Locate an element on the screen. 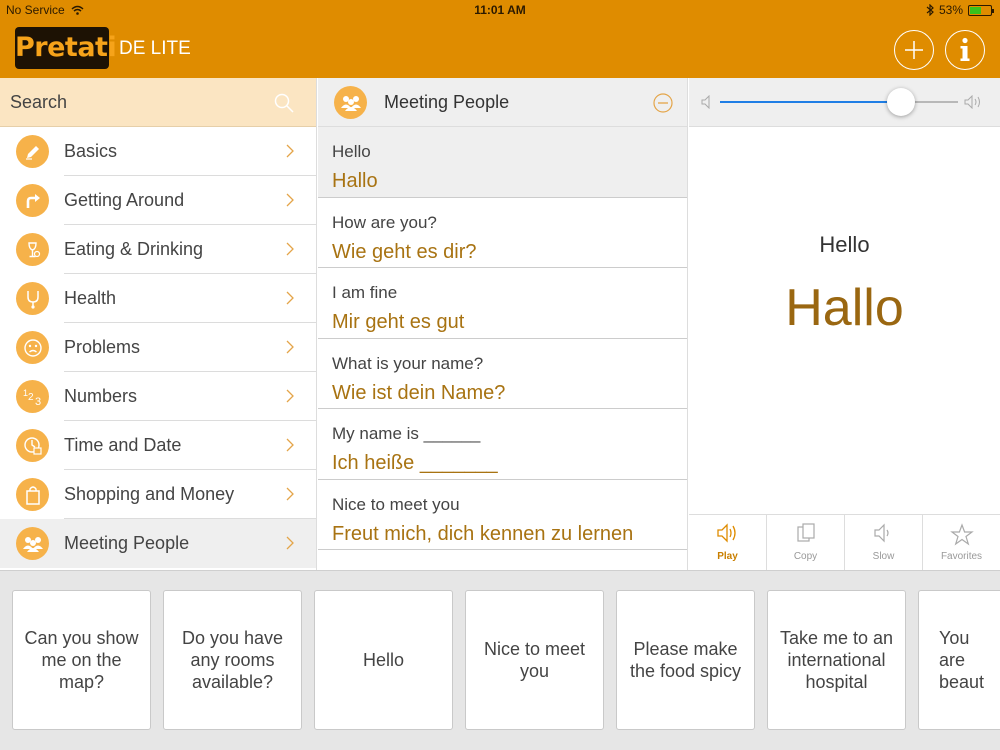 The width and height of the screenshot is (1000, 750). category-label: Time and Date is located at coordinates (190, 445).